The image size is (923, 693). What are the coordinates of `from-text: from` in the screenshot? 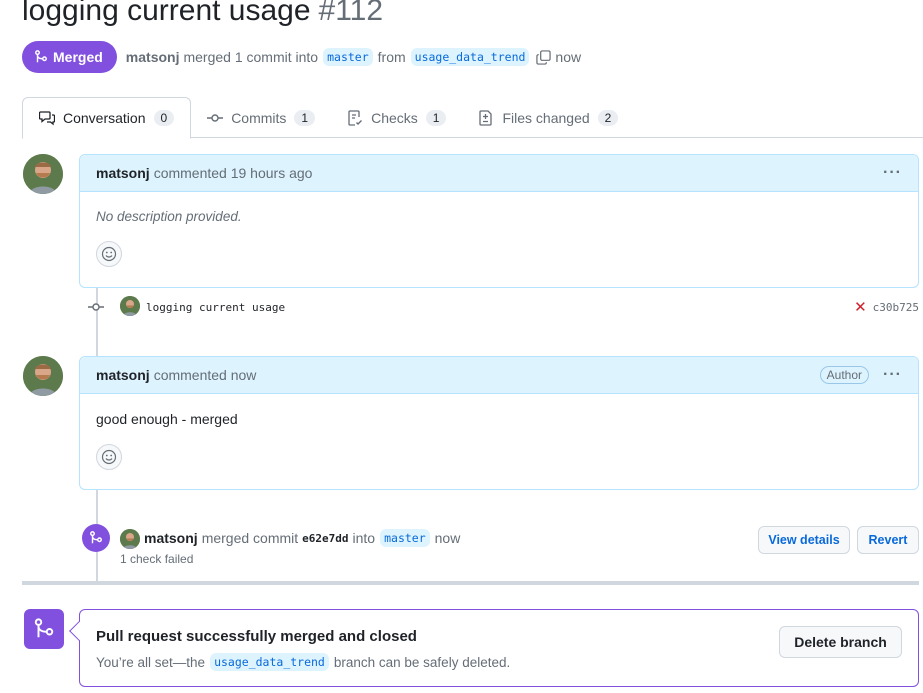 It's located at (391, 57).